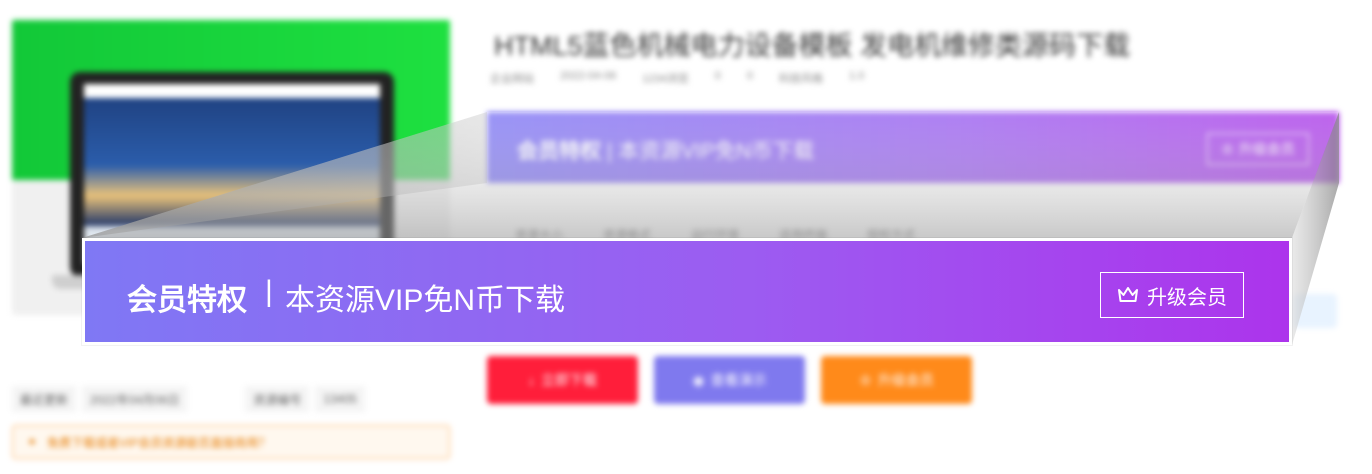 This screenshot has height=474, width=1372. What do you see at coordinates (232, 174) in the screenshot?
I see `laptop-screen` at bounding box center [232, 174].